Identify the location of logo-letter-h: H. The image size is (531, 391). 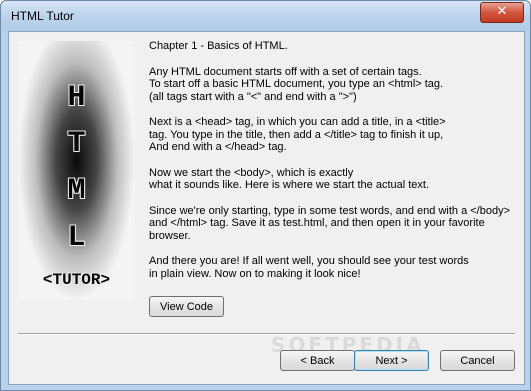
(76, 98).